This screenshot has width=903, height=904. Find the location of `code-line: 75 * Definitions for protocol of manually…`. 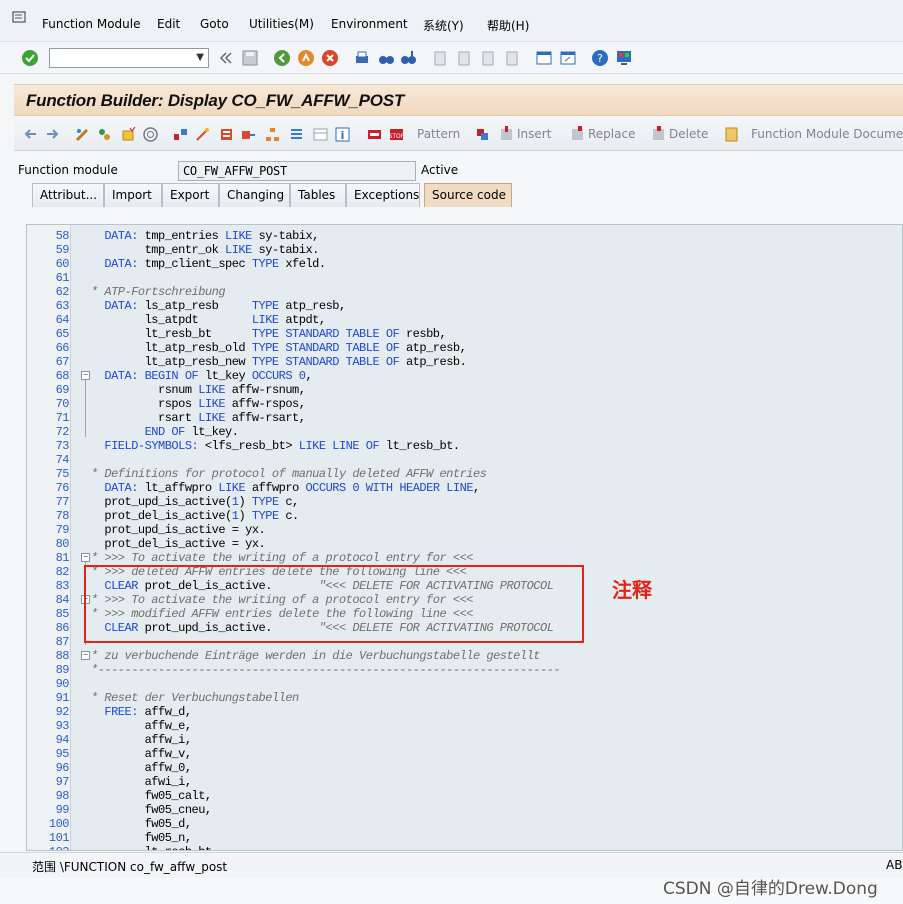

code-line: 75 * Definitions for protocol of manually… is located at coordinates (464, 474).